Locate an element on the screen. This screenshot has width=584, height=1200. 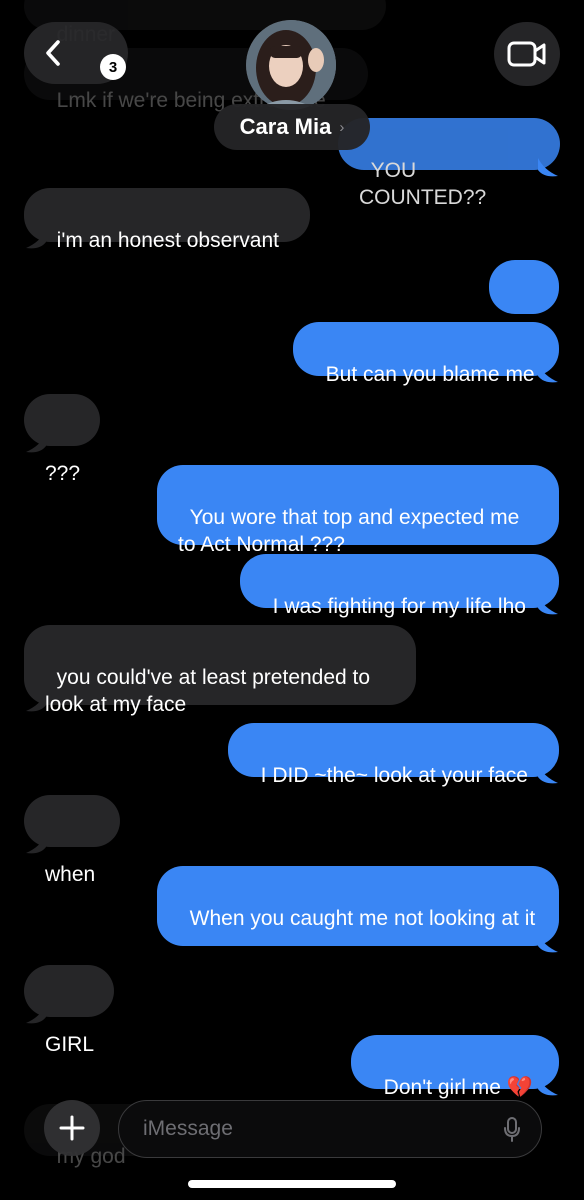
message-bubble-incoming: i'm an honest observant is located at coordinates (167, 220).